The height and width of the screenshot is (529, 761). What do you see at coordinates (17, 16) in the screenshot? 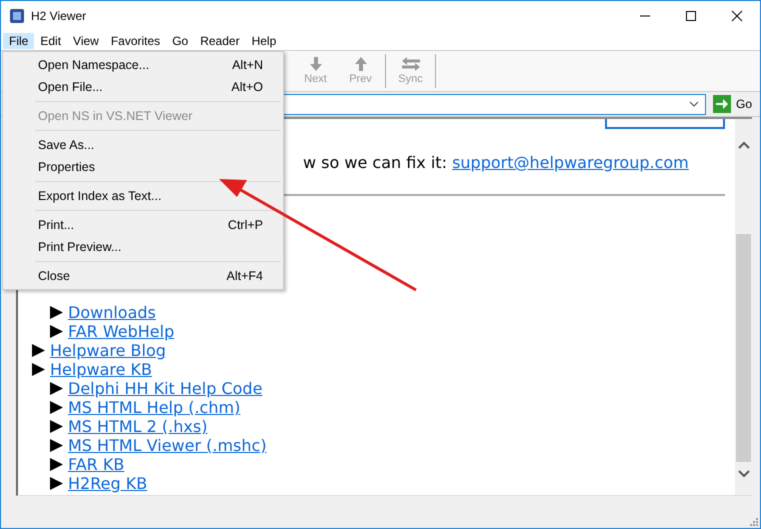
I see `app-icon` at bounding box center [17, 16].